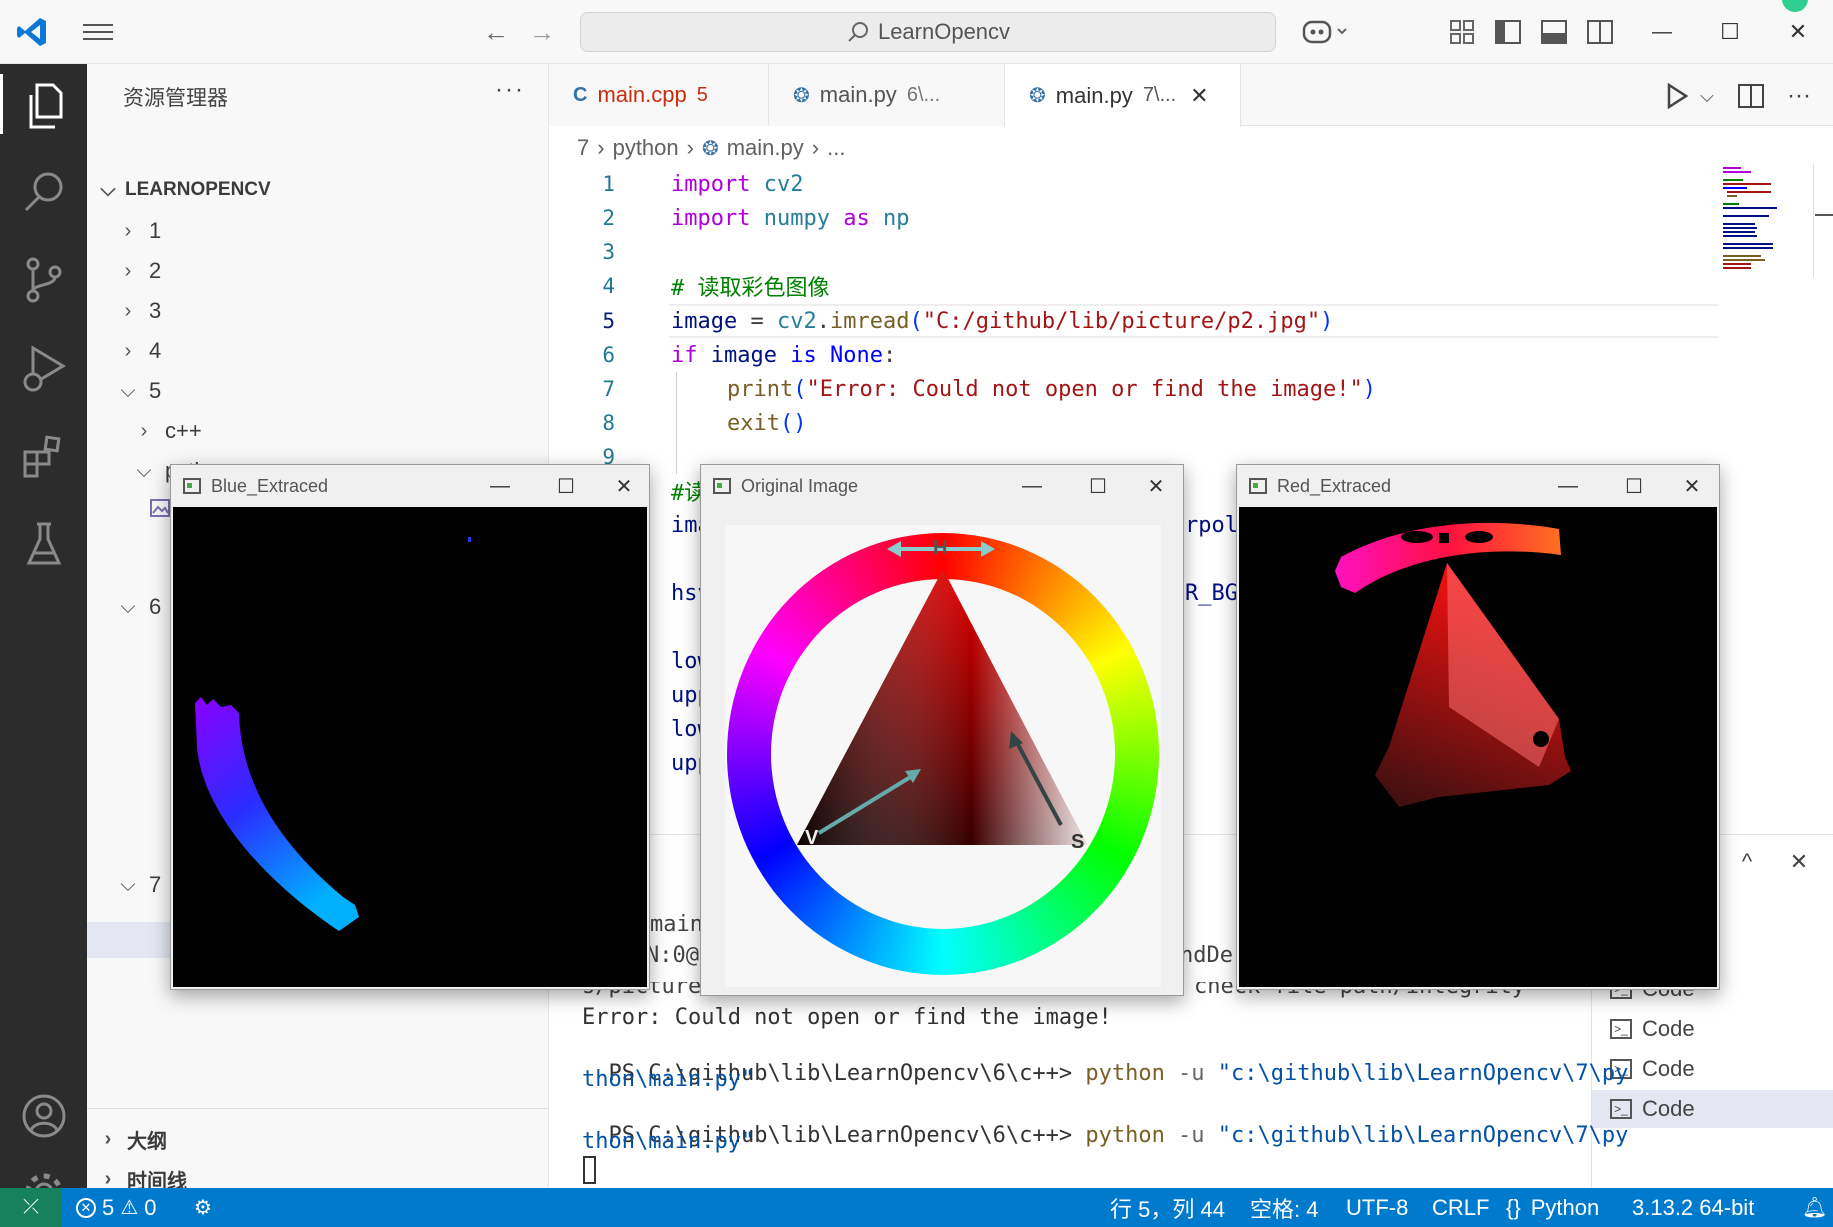 This screenshot has width=1833, height=1227. I want to click on code-line-4: 4 # 读取彩色图像, so click(1099, 286).